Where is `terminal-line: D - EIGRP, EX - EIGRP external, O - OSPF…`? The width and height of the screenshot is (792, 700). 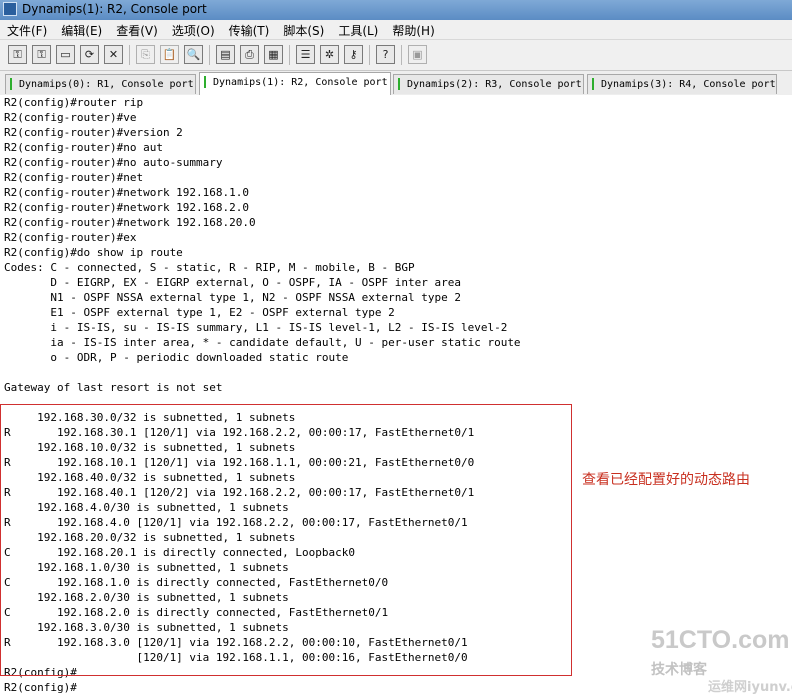
terminal-line: D - EIGRP, EX - EIGRP external, O - OSPF… is located at coordinates (232, 282).